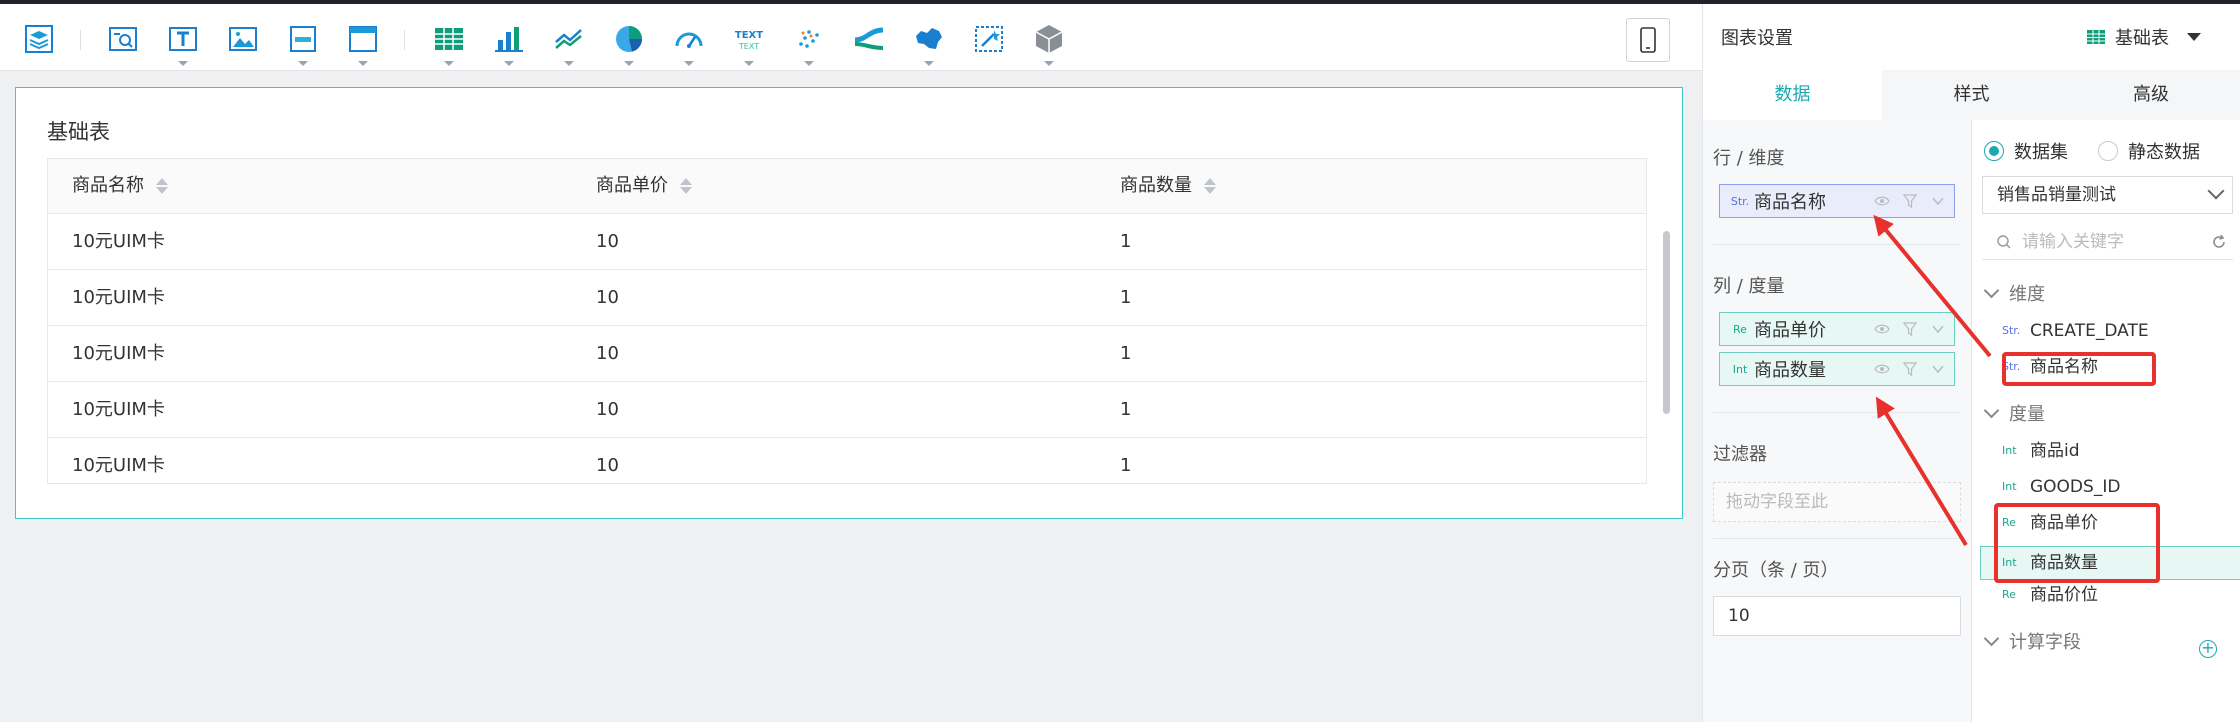 This screenshot has width=2240, height=722. I want to click on tree-item-goods-id-upper: Int GOODS_ID, so click(2061, 487).